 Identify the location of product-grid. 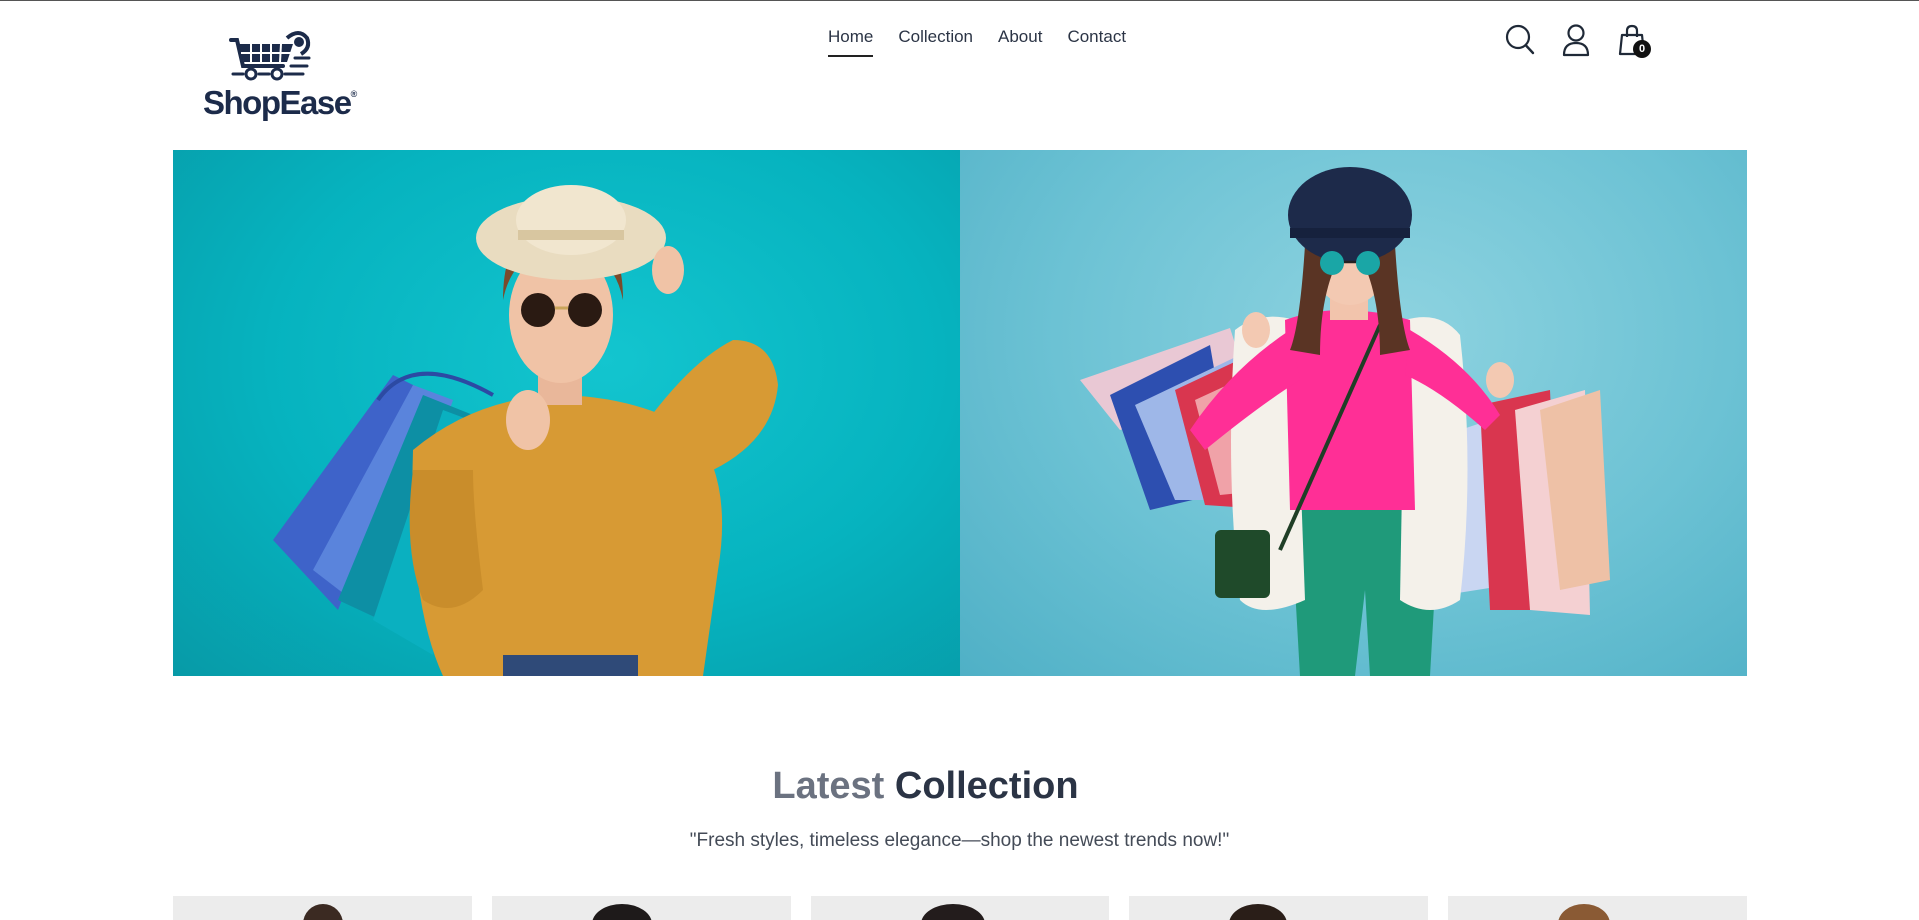
(960, 908).